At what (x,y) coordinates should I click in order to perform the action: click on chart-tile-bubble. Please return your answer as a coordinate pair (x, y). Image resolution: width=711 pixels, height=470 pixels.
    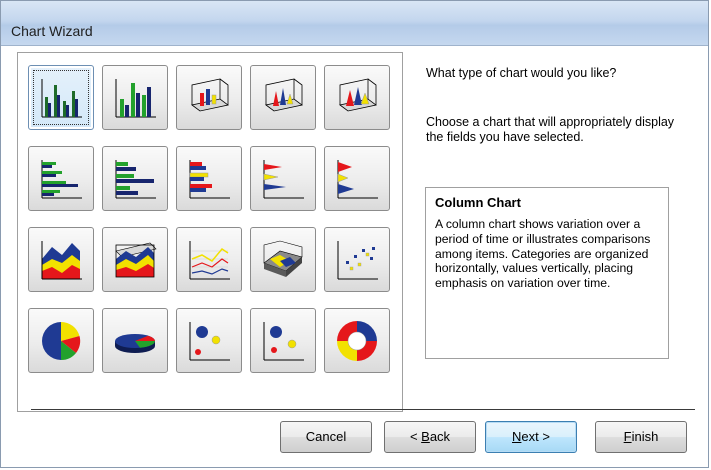
    Looking at the image, I should click on (209, 340).